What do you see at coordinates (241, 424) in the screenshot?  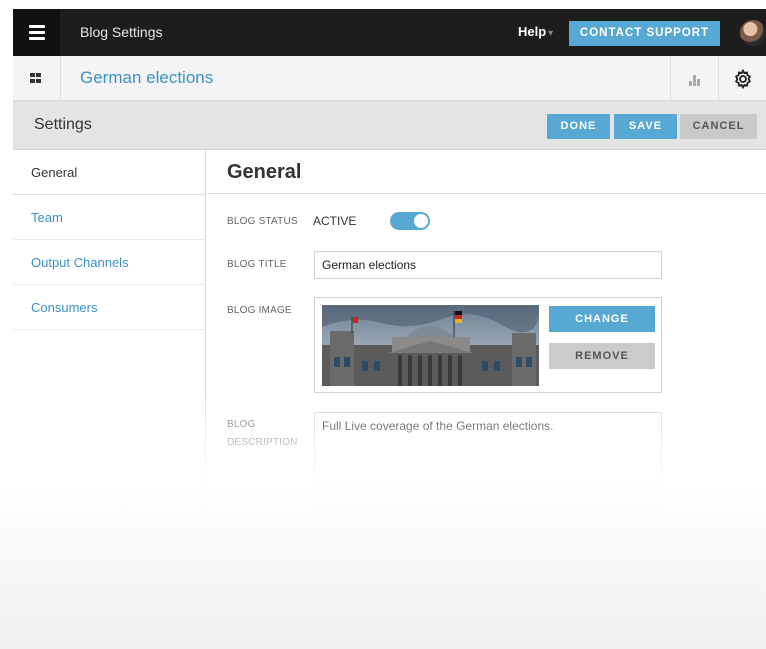 I see `blog-description-label-line1: BLOG` at bounding box center [241, 424].